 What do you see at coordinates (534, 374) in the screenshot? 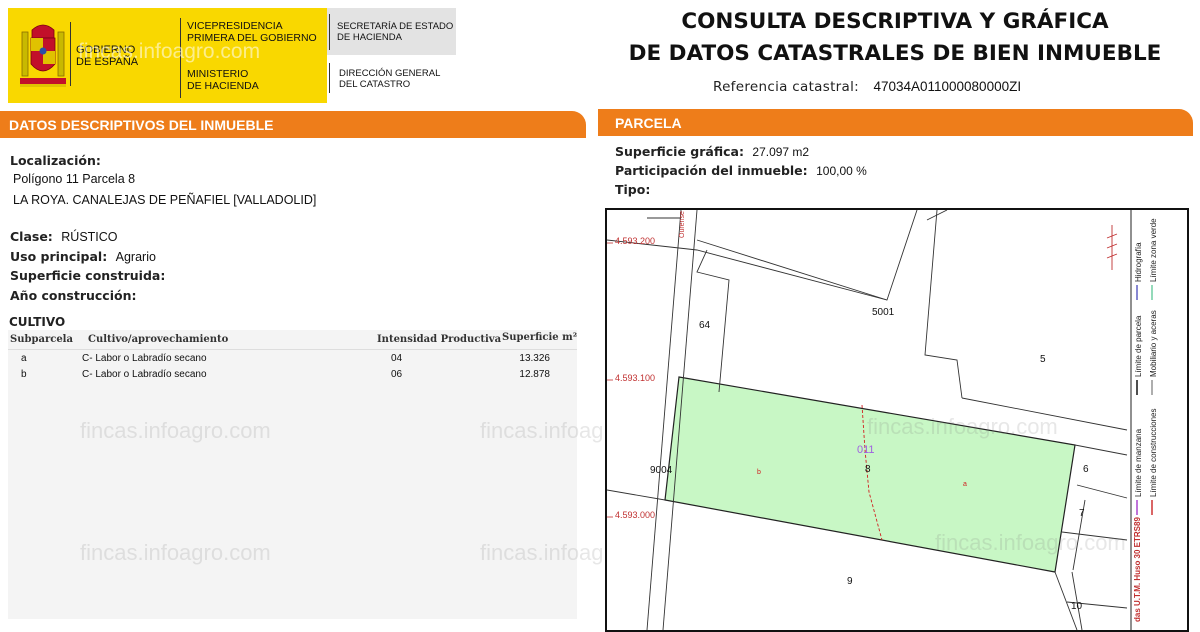
I see `row-b-superficie: 12.878` at bounding box center [534, 374].